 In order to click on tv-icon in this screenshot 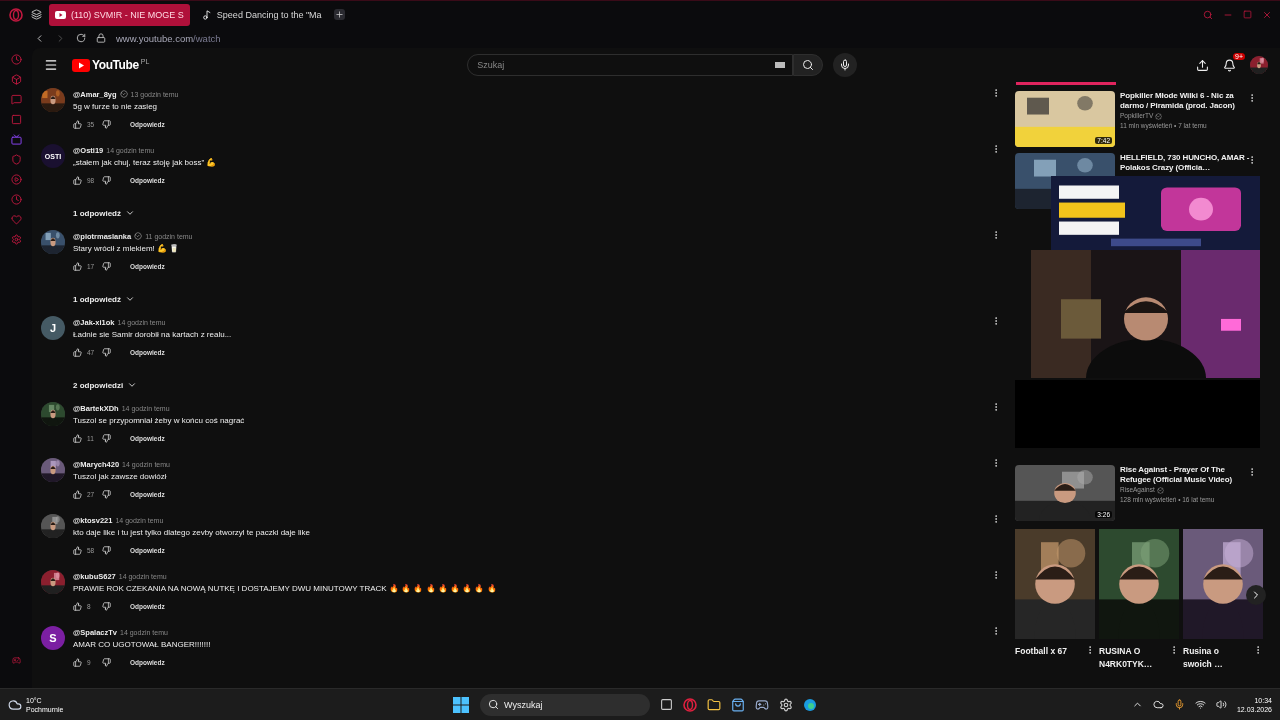, I will do `click(16, 139)`.